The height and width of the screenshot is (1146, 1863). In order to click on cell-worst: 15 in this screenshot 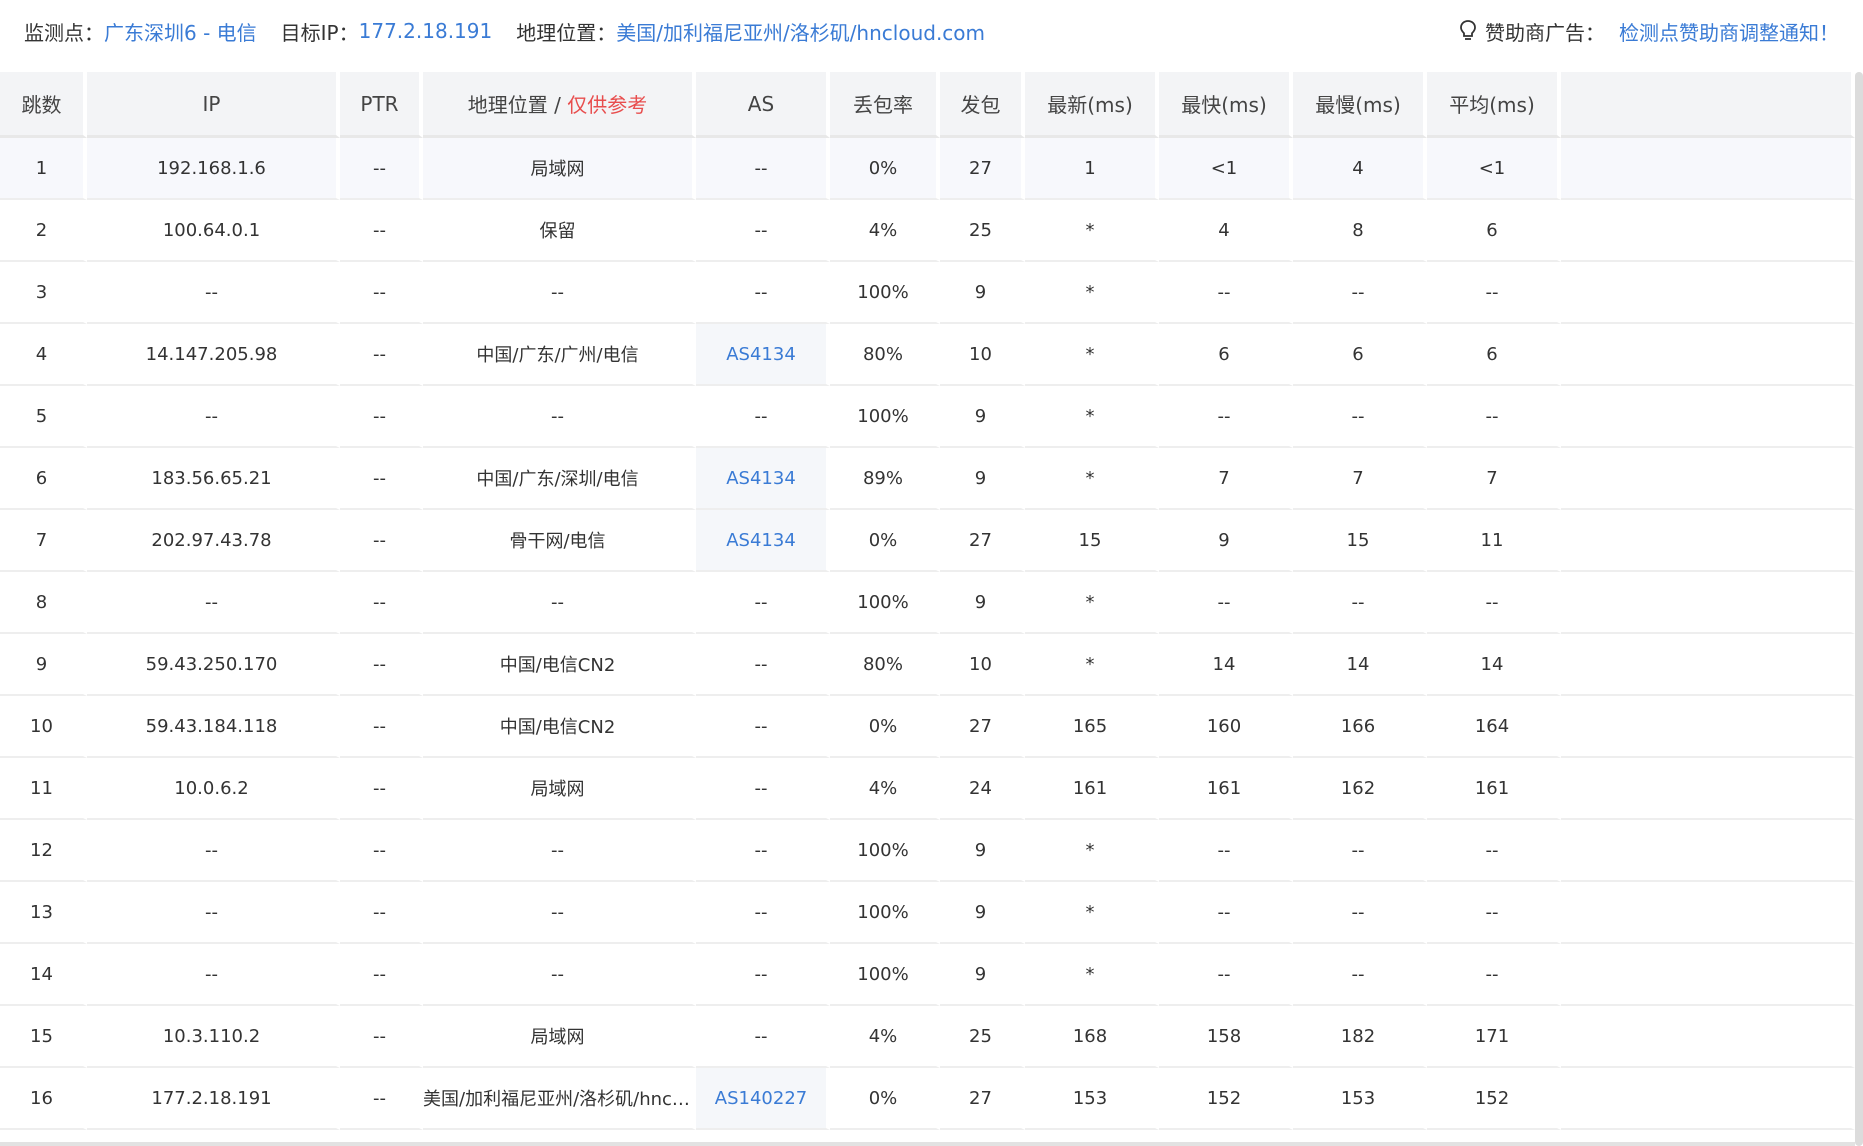, I will do `click(1360, 541)`.